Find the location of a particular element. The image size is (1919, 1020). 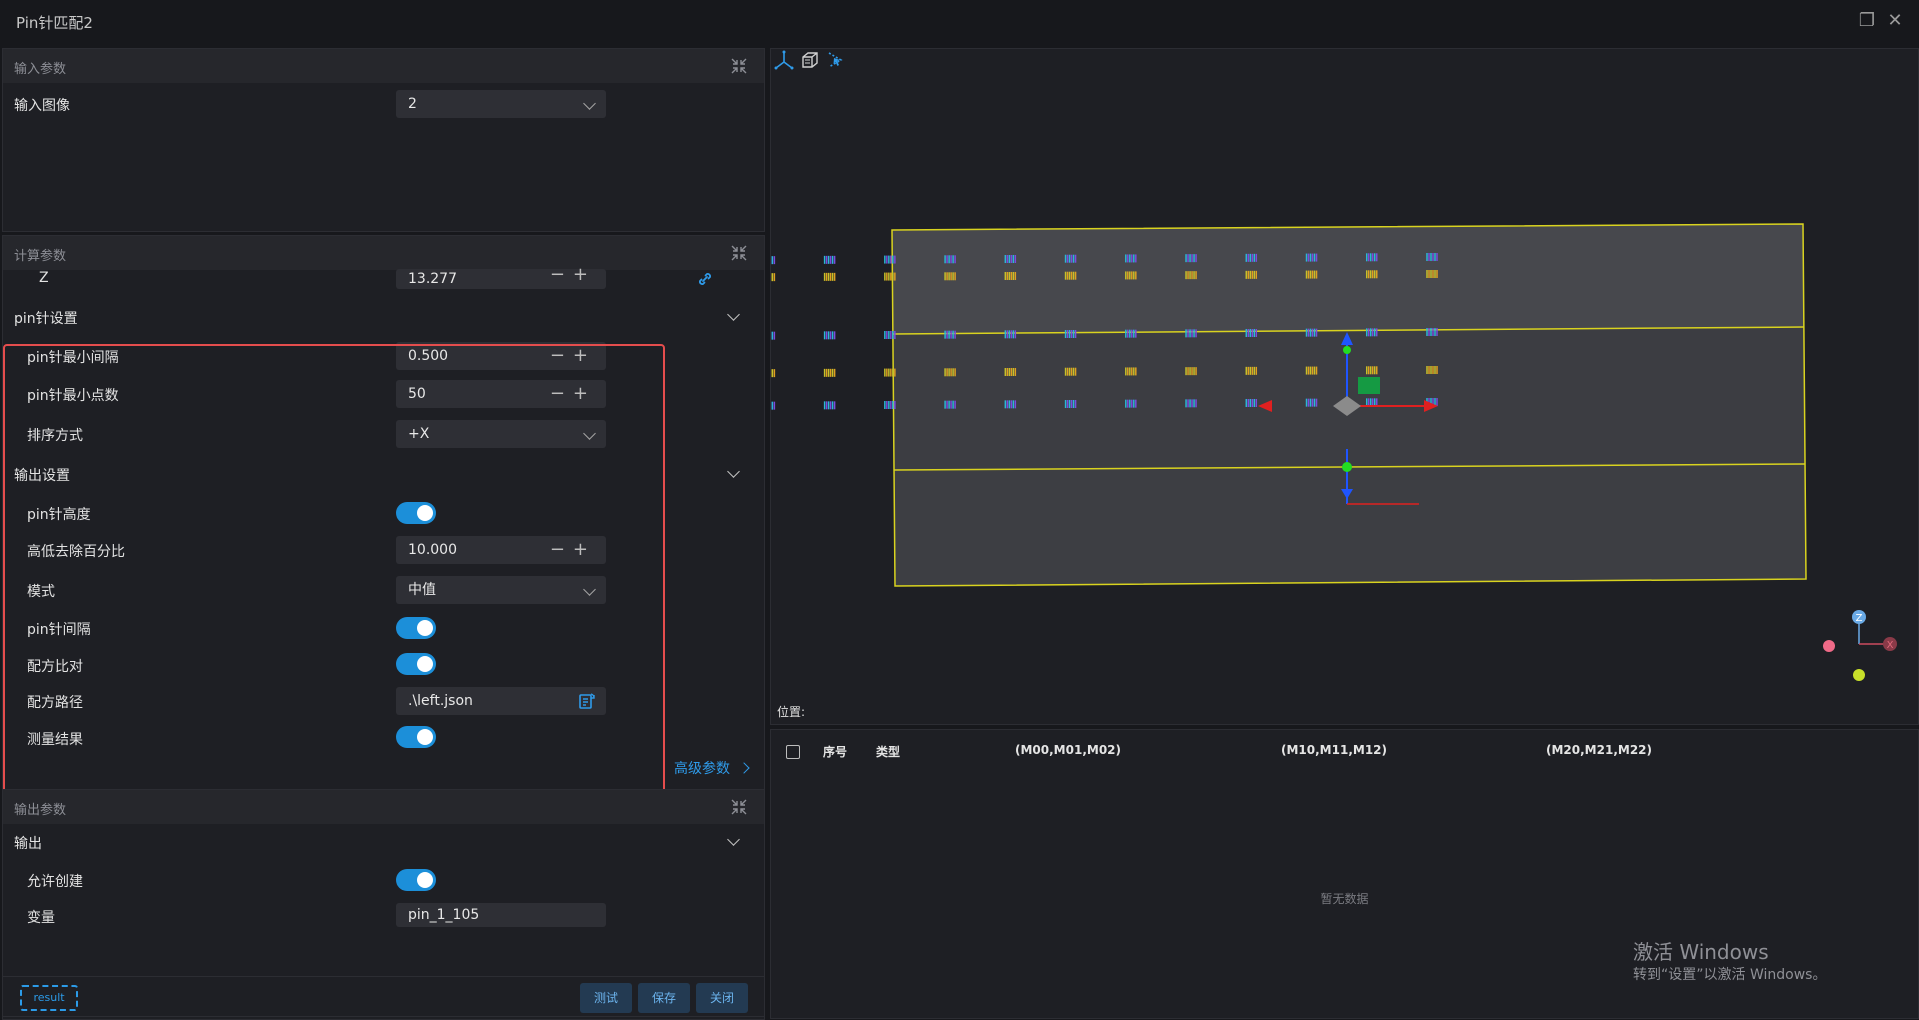

pin-settings-section: pin针设置 is located at coordinates (46, 318).